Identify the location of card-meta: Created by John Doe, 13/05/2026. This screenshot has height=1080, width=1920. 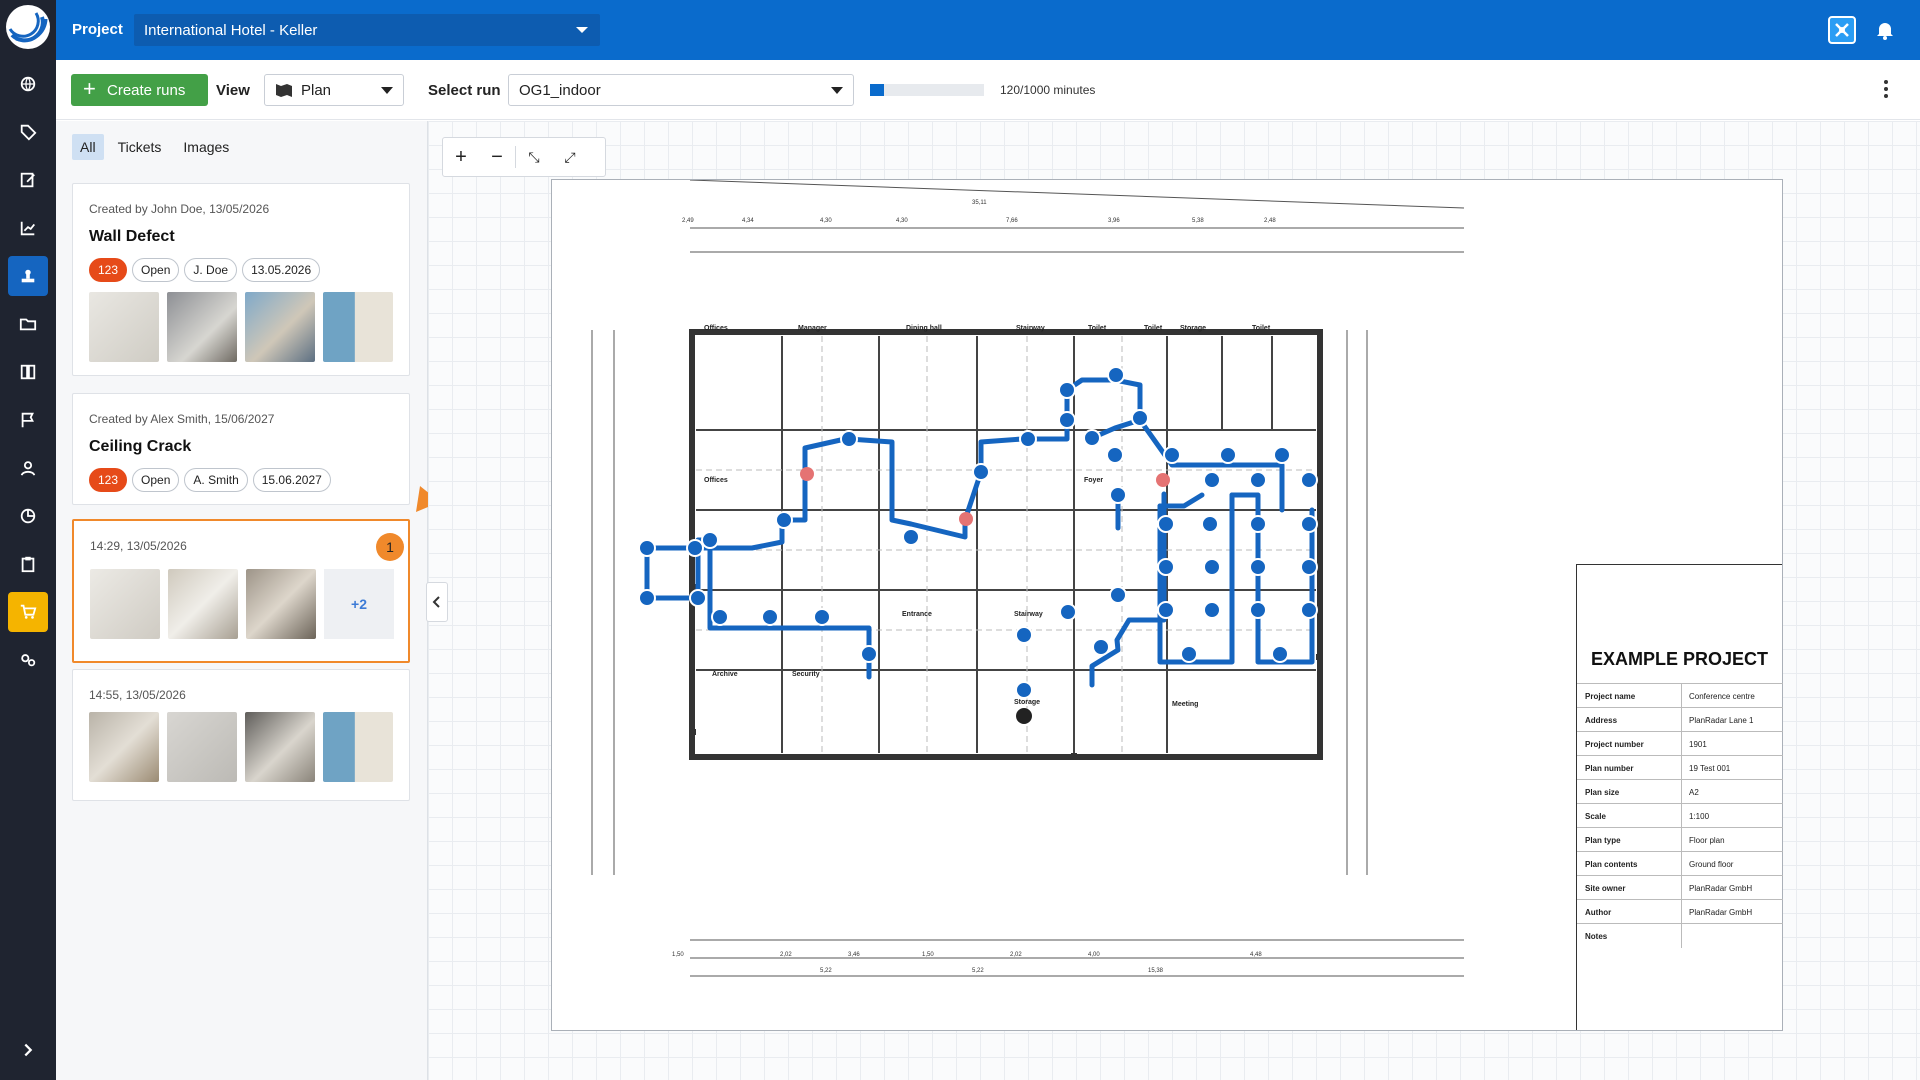
(179, 209).